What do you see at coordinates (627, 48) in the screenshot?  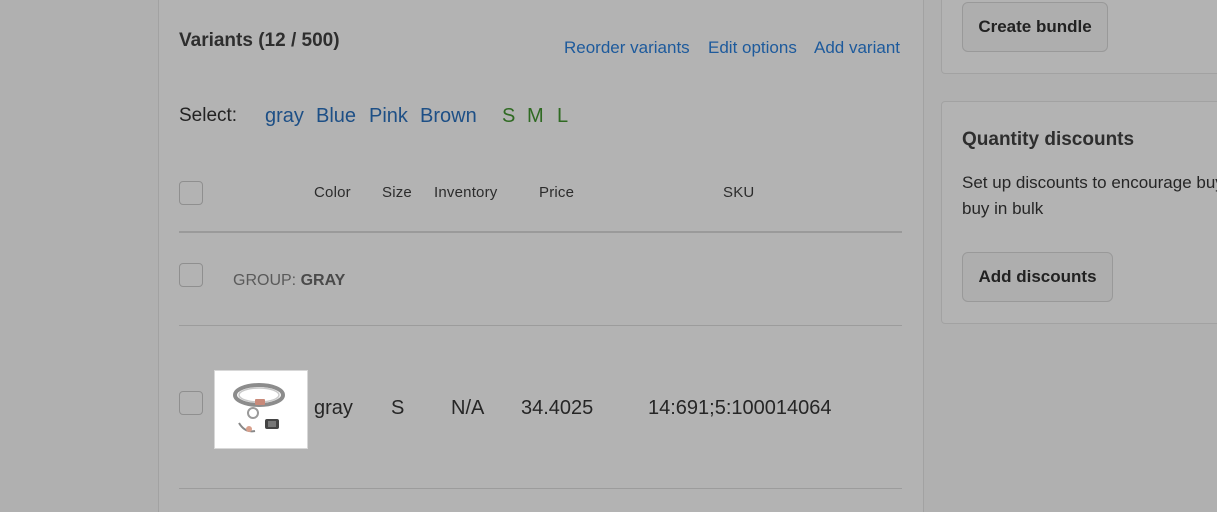 I see `reorder-variants-link: Reorder variants` at bounding box center [627, 48].